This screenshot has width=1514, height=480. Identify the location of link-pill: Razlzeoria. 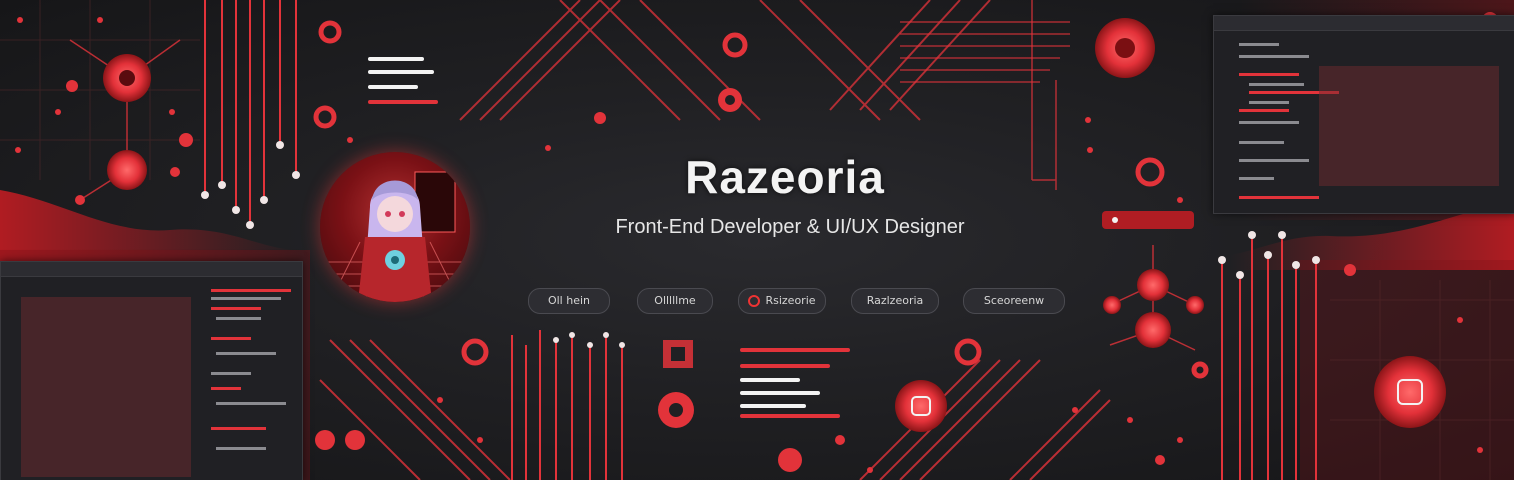
(895, 301).